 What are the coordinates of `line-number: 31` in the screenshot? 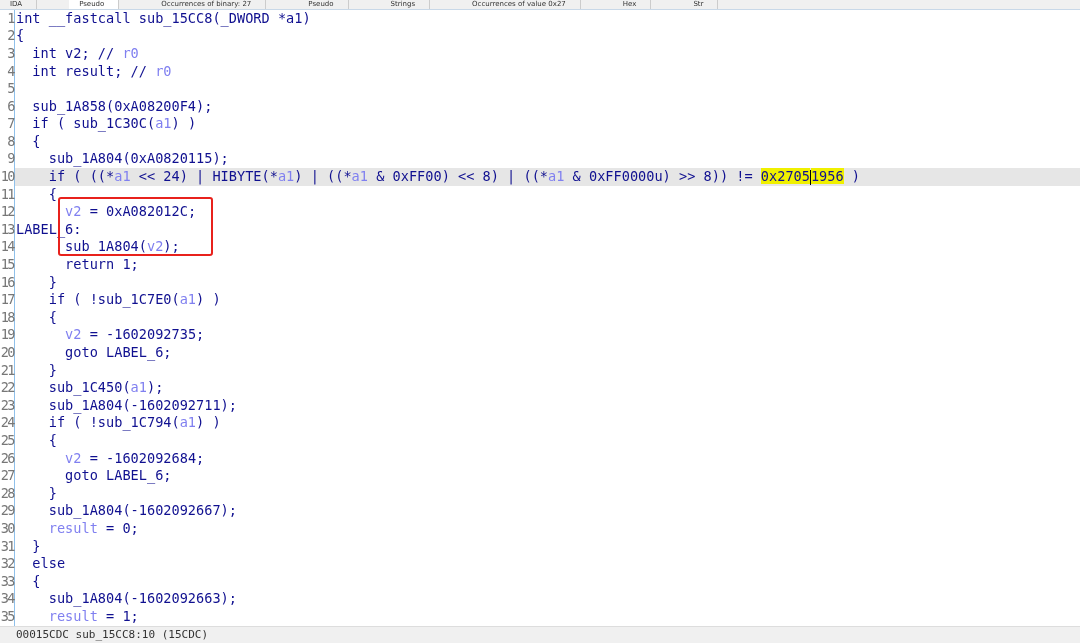 It's located at (7, 546).